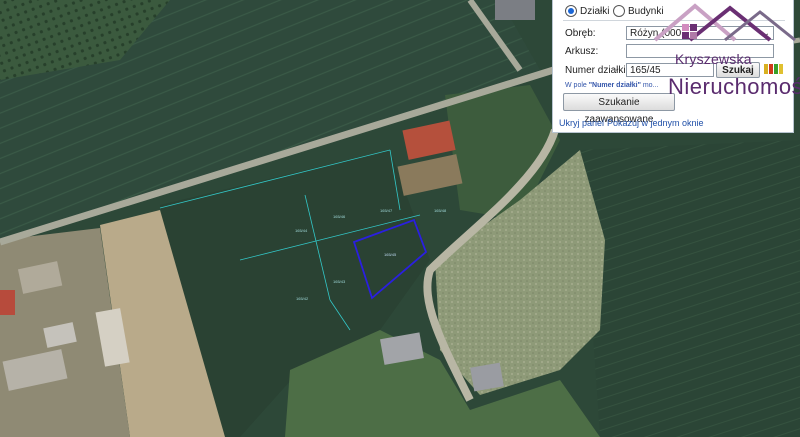 This screenshot has width=800, height=437. I want to click on radio-dzialki: Działki, so click(587, 11).